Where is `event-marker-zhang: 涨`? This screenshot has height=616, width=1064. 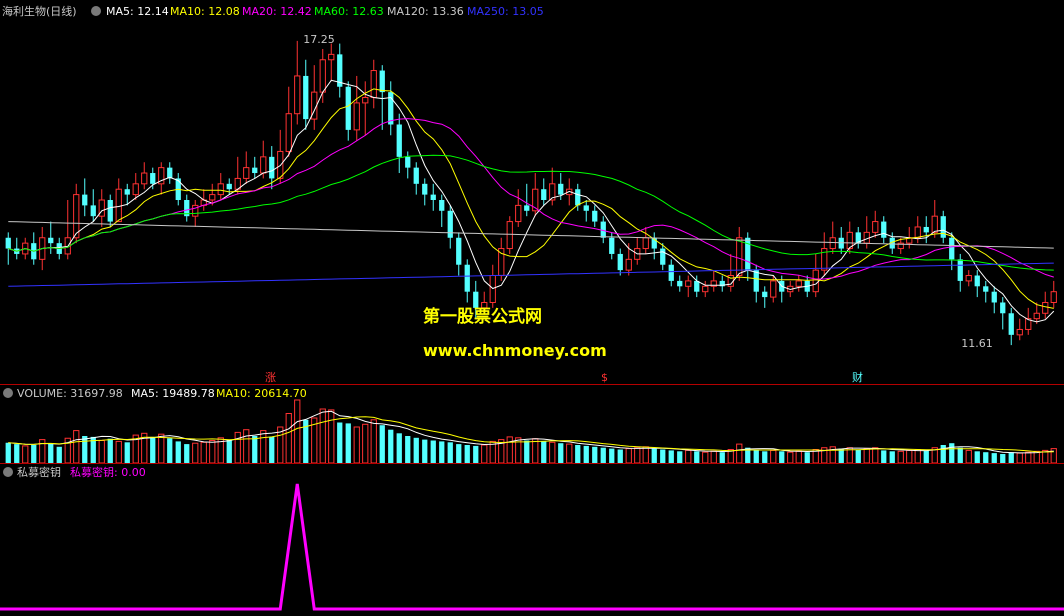
event-marker-zhang: 涨 is located at coordinates (270, 377).